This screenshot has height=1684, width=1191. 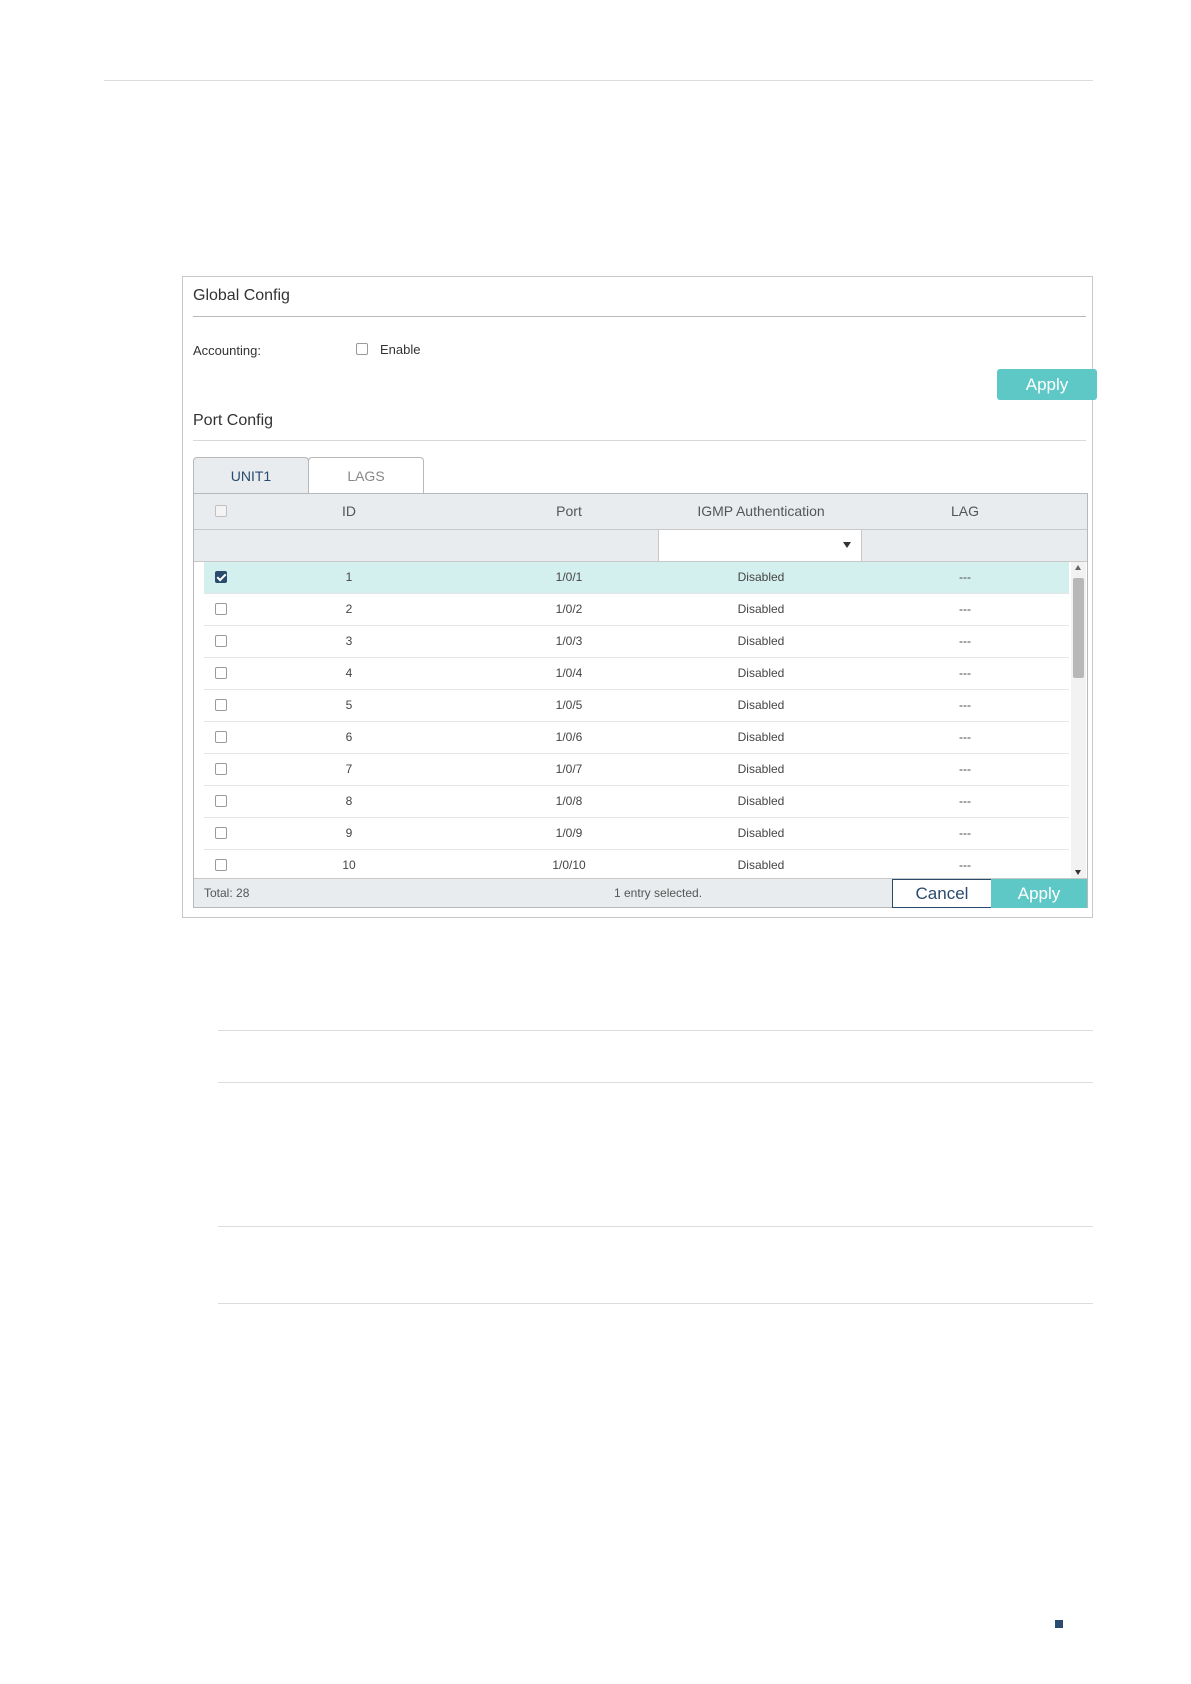 What do you see at coordinates (349, 769) in the screenshot?
I see `cell-id: 7` at bounding box center [349, 769].